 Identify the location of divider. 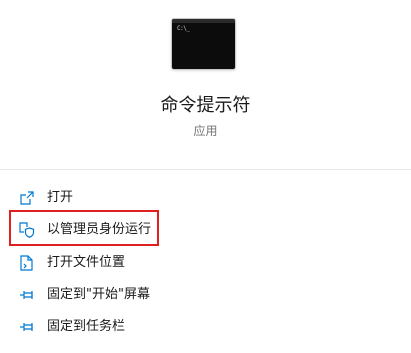
(205, 169).